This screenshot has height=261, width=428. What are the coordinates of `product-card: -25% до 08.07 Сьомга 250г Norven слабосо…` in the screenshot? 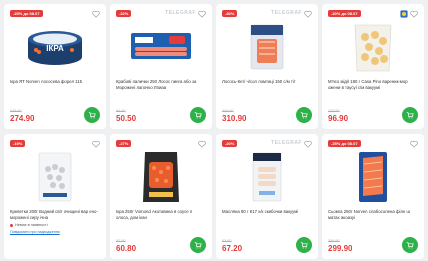 It's located at (373, 196).